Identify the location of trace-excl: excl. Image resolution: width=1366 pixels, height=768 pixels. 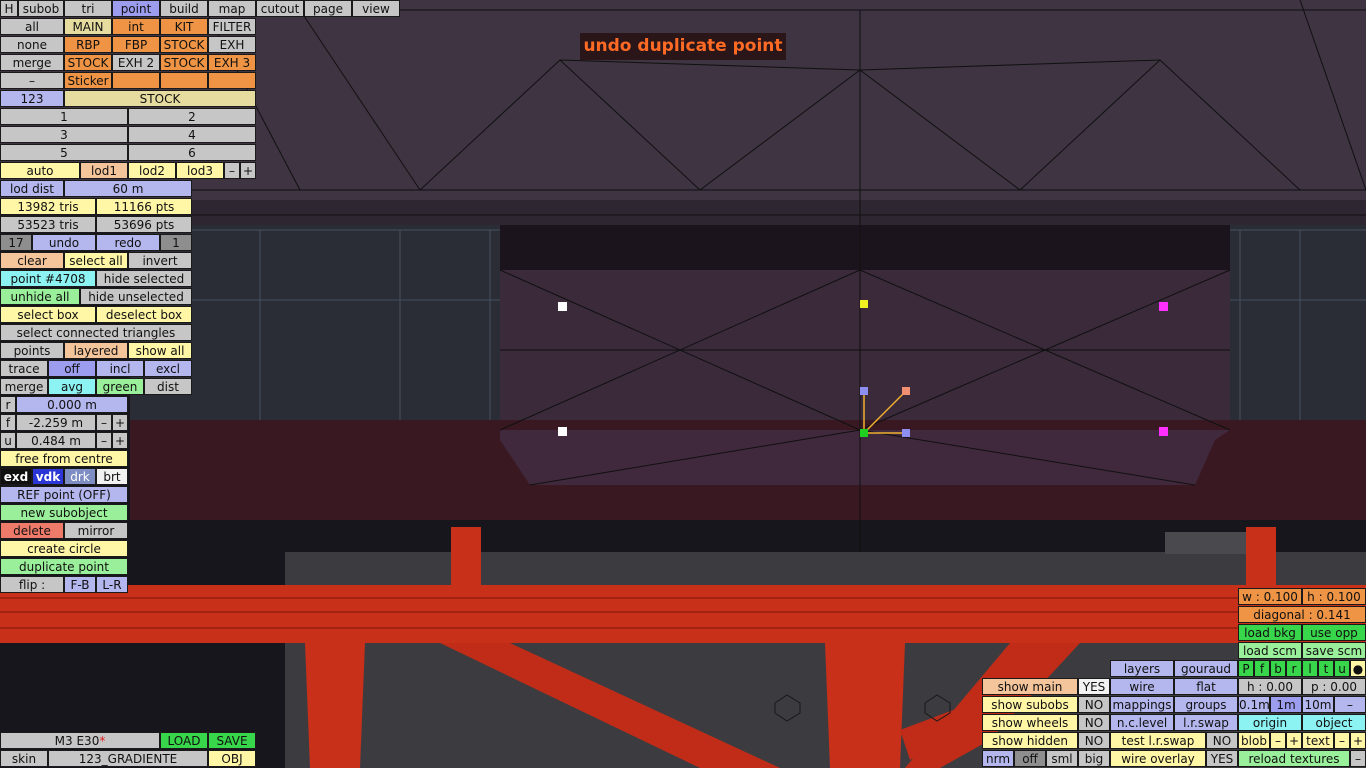
(168, 368).